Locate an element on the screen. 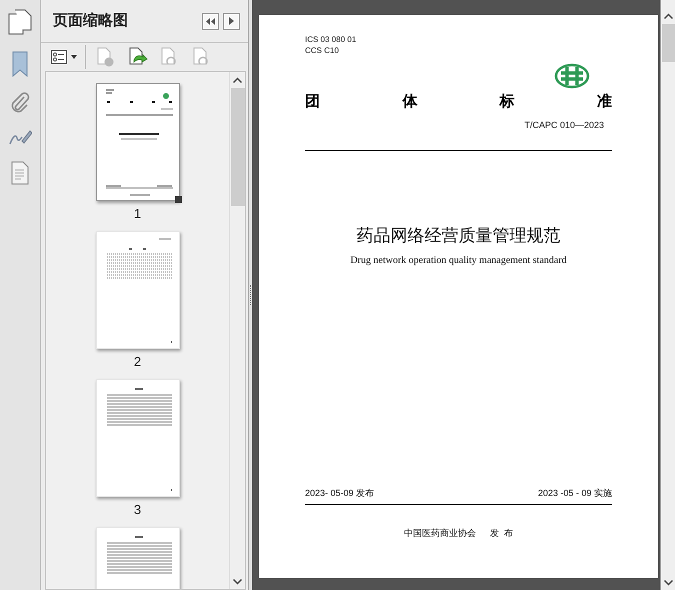 Image resolution: width=675 pixels, height=590 pixels. double-left-icon is located at coordinates (210, 21).